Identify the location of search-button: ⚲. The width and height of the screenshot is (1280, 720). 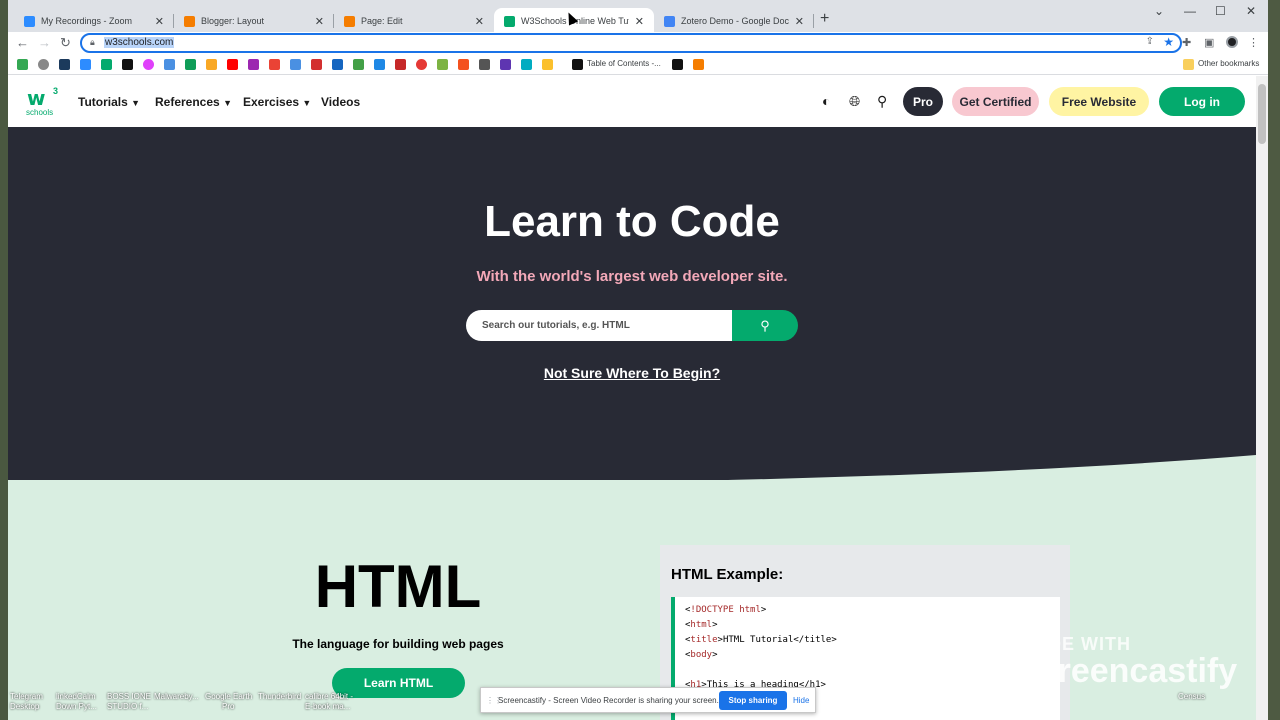
(765, 325).